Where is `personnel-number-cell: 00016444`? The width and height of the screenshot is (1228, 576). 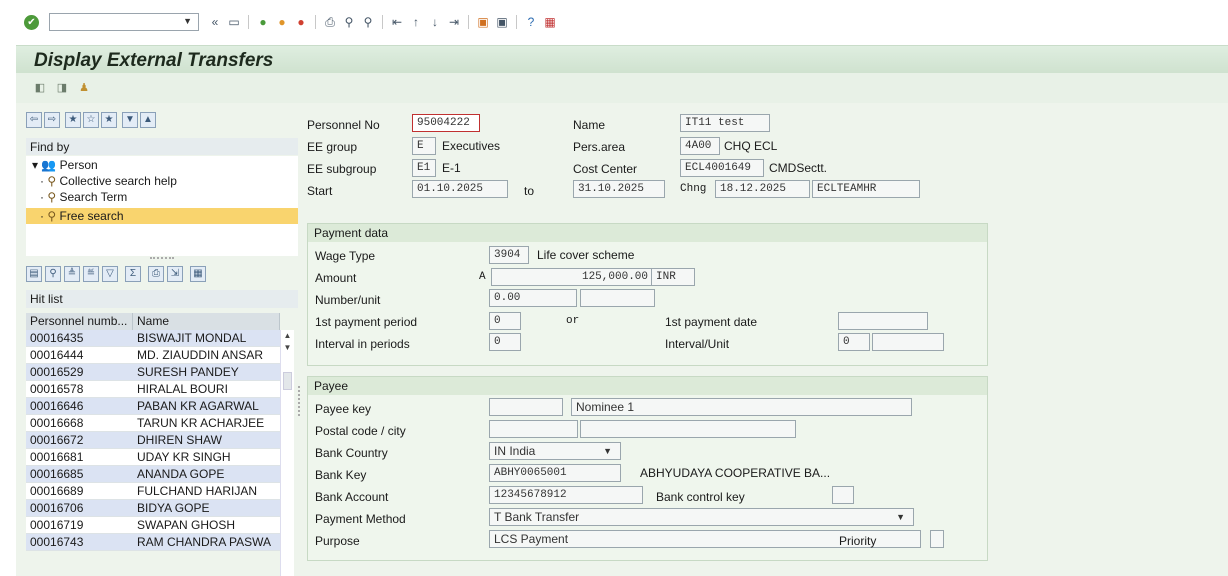
personnel-number-cell: 00016444 is located at coordinates (57, 355).